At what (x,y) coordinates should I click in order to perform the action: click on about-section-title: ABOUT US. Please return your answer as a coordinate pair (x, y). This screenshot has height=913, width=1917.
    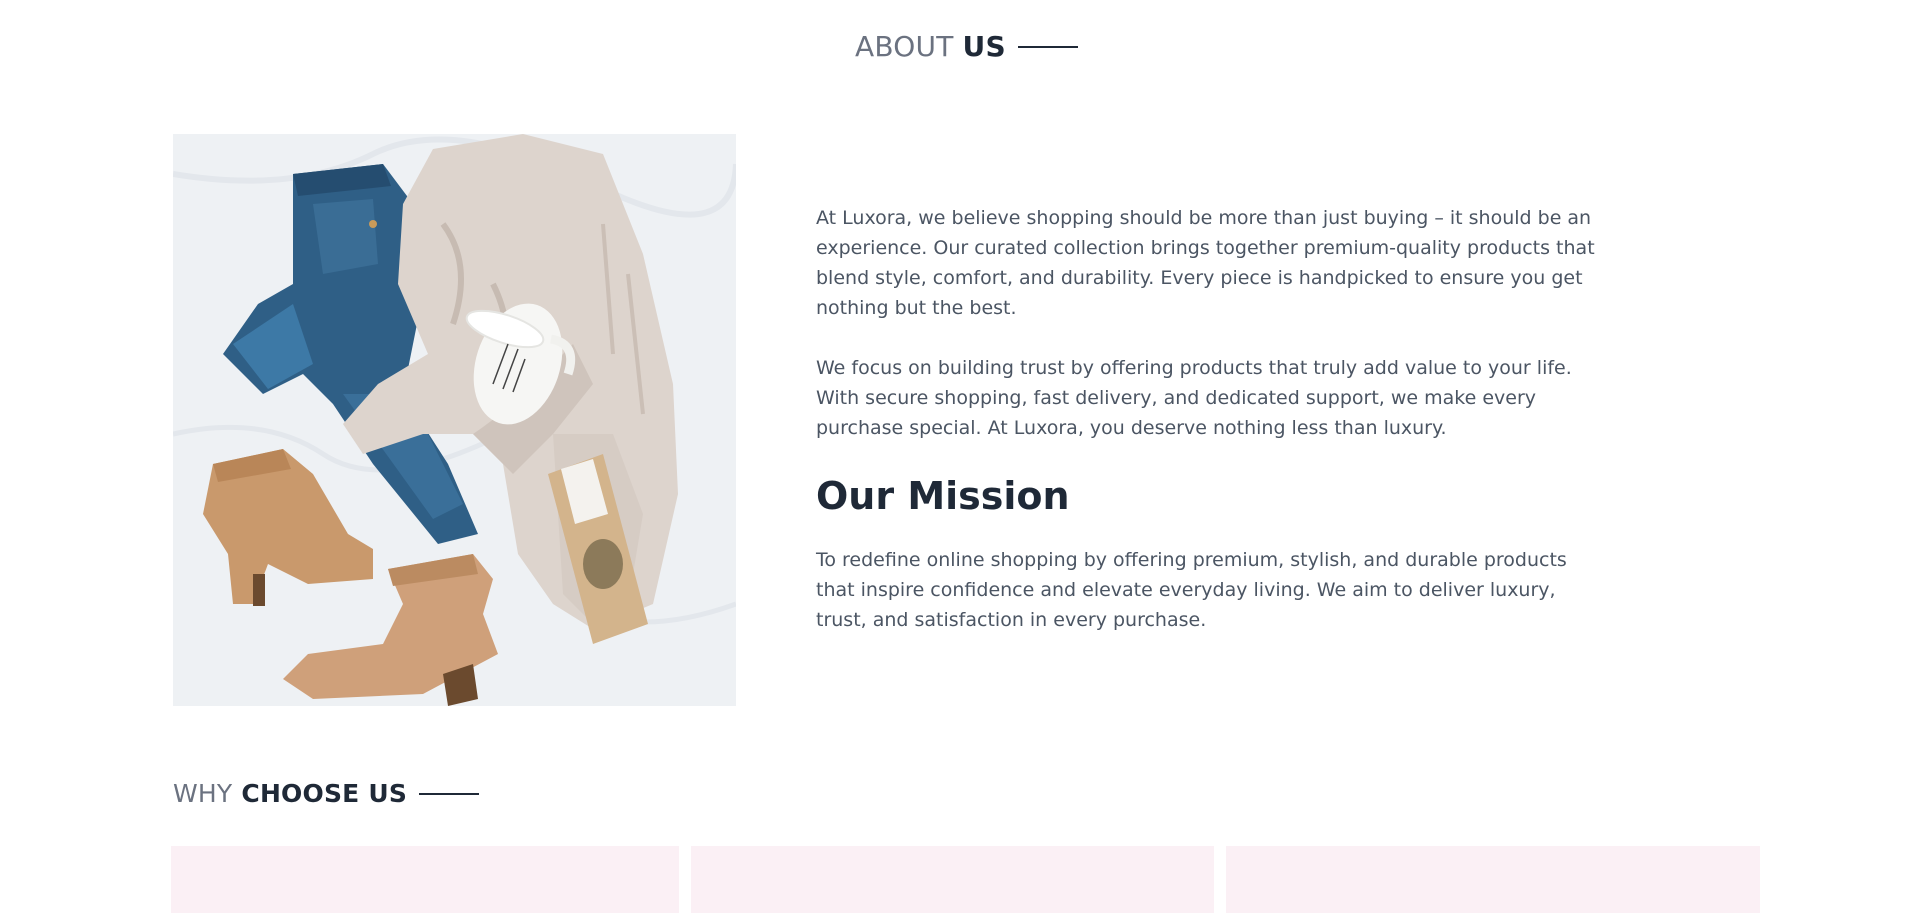
    Looking at the image, I should click on (966, 46).